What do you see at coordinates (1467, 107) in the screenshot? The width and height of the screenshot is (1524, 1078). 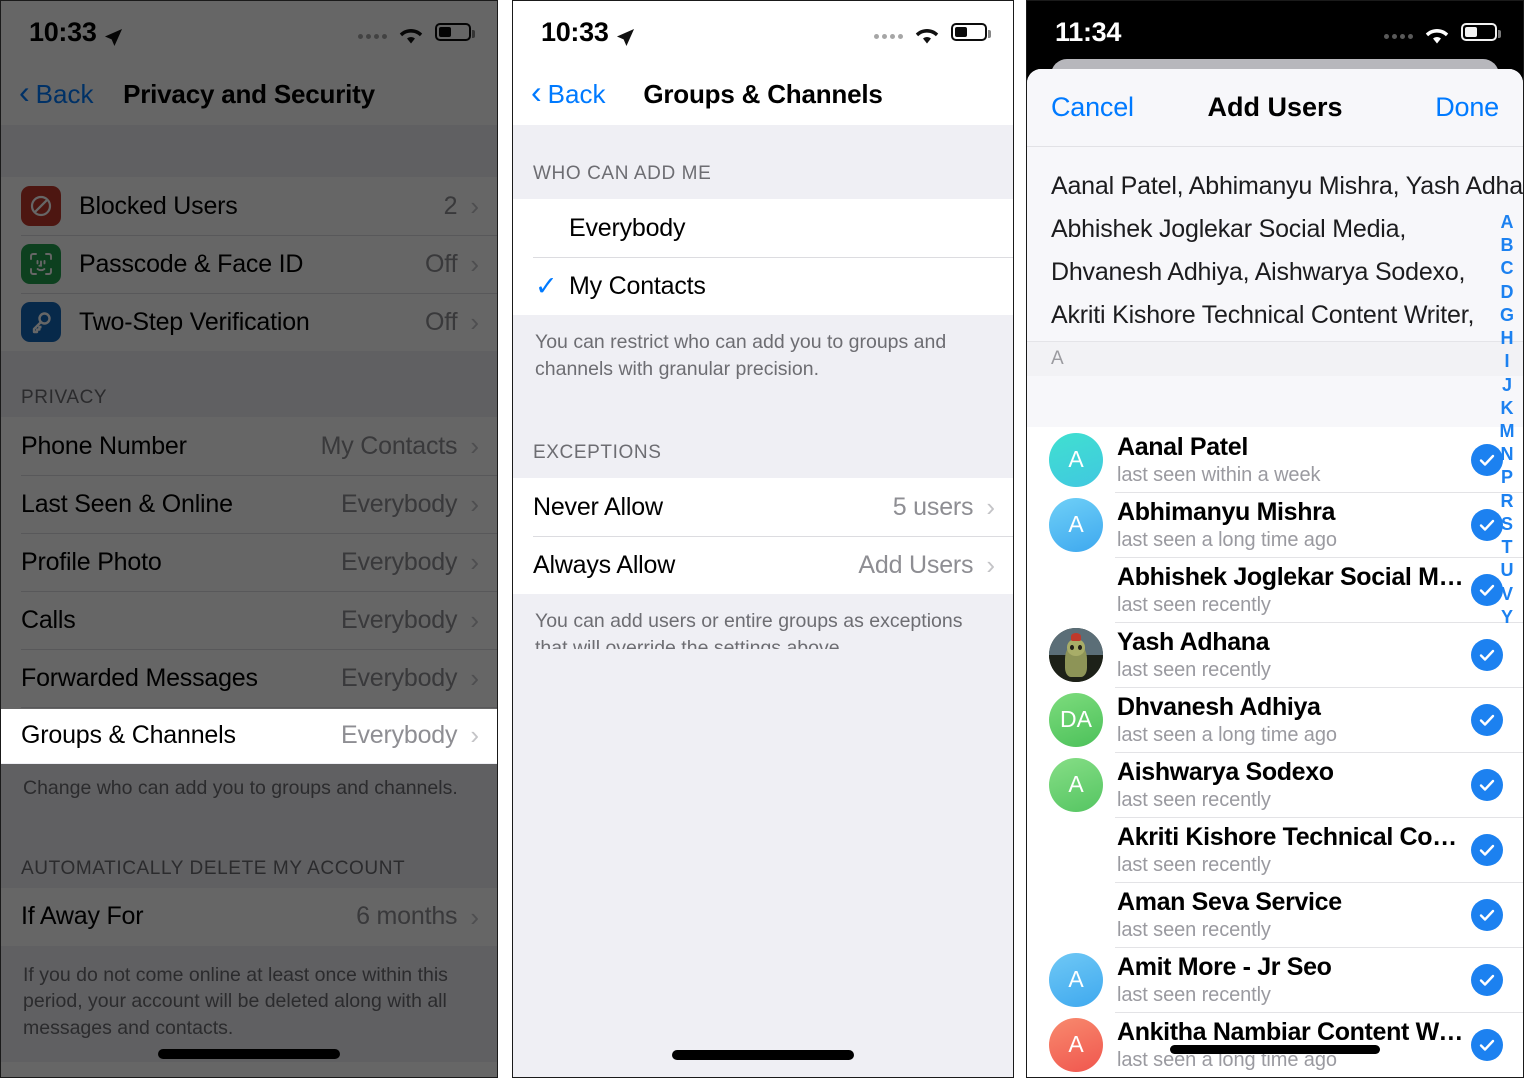 I see `done-button: Done` at bounding box center [1467, 107].